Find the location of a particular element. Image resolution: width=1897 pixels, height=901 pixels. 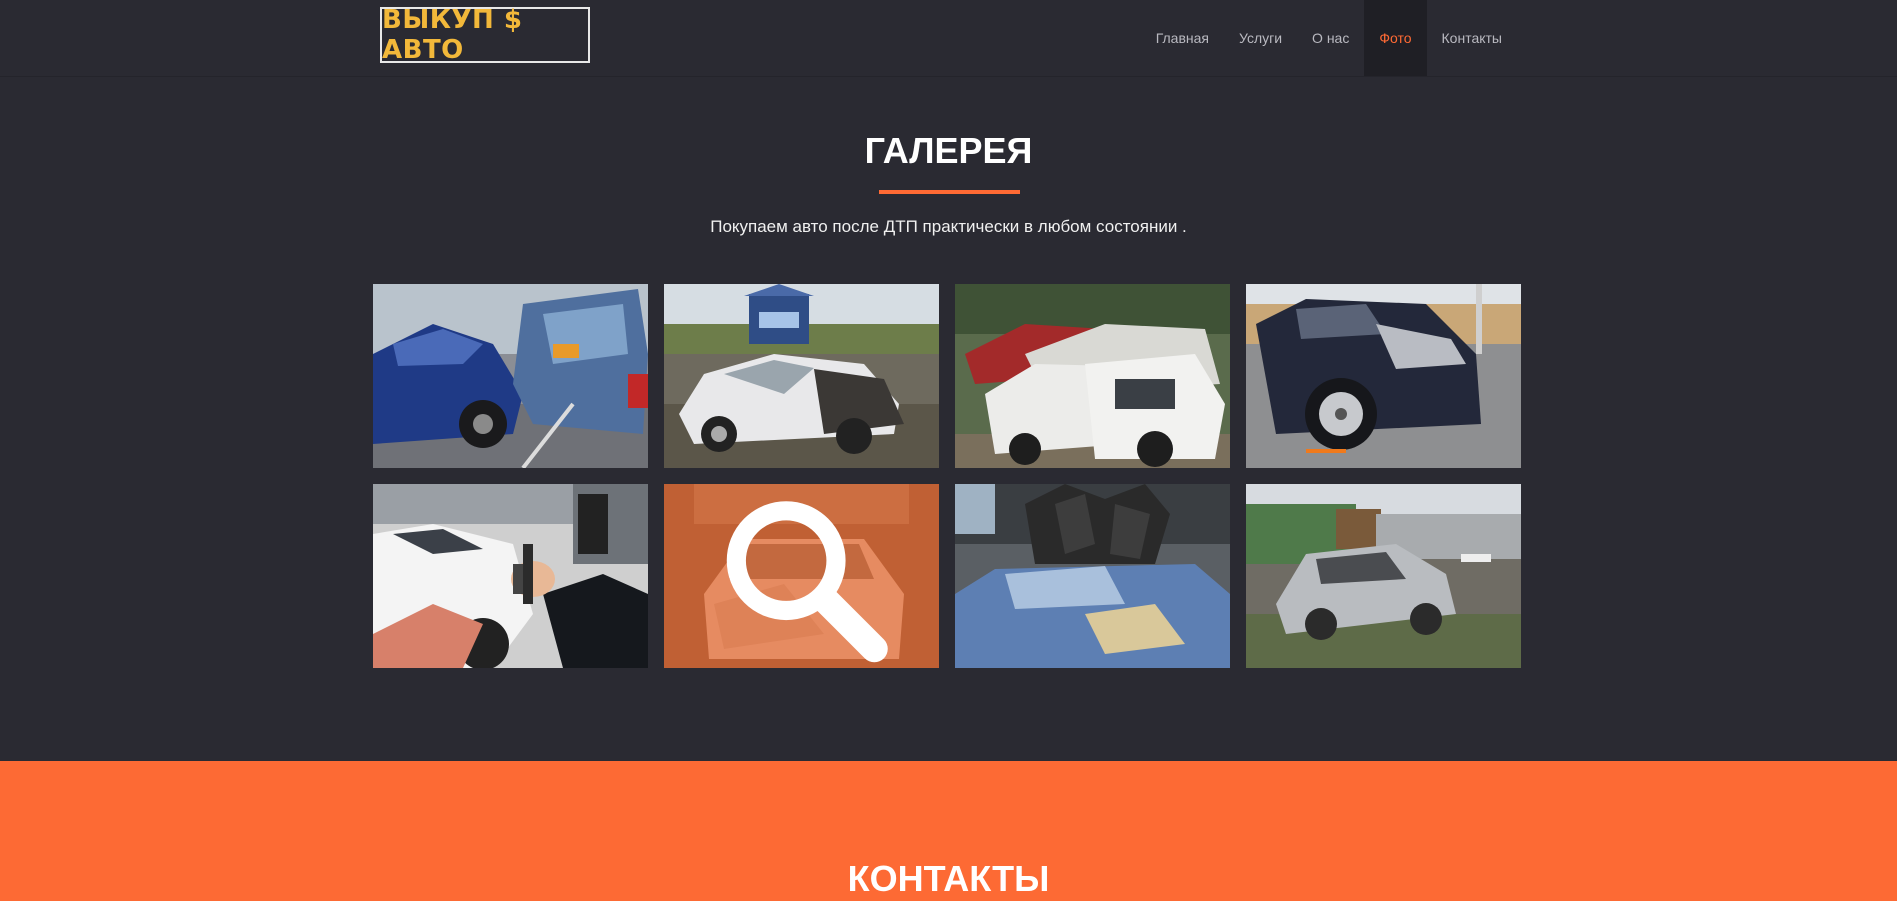

contacts-title: КОНТАКТЫ is located at coordinates (948, 878).